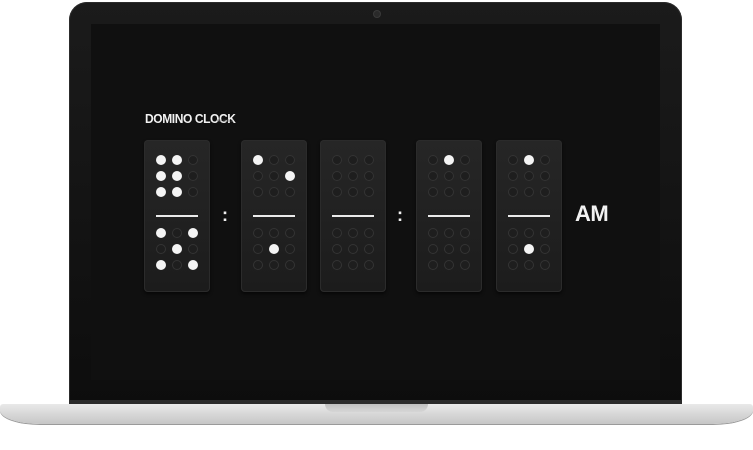  Describe the element at coordinates (377, 14) in the screenshot. I see `camera-icon` at that location.